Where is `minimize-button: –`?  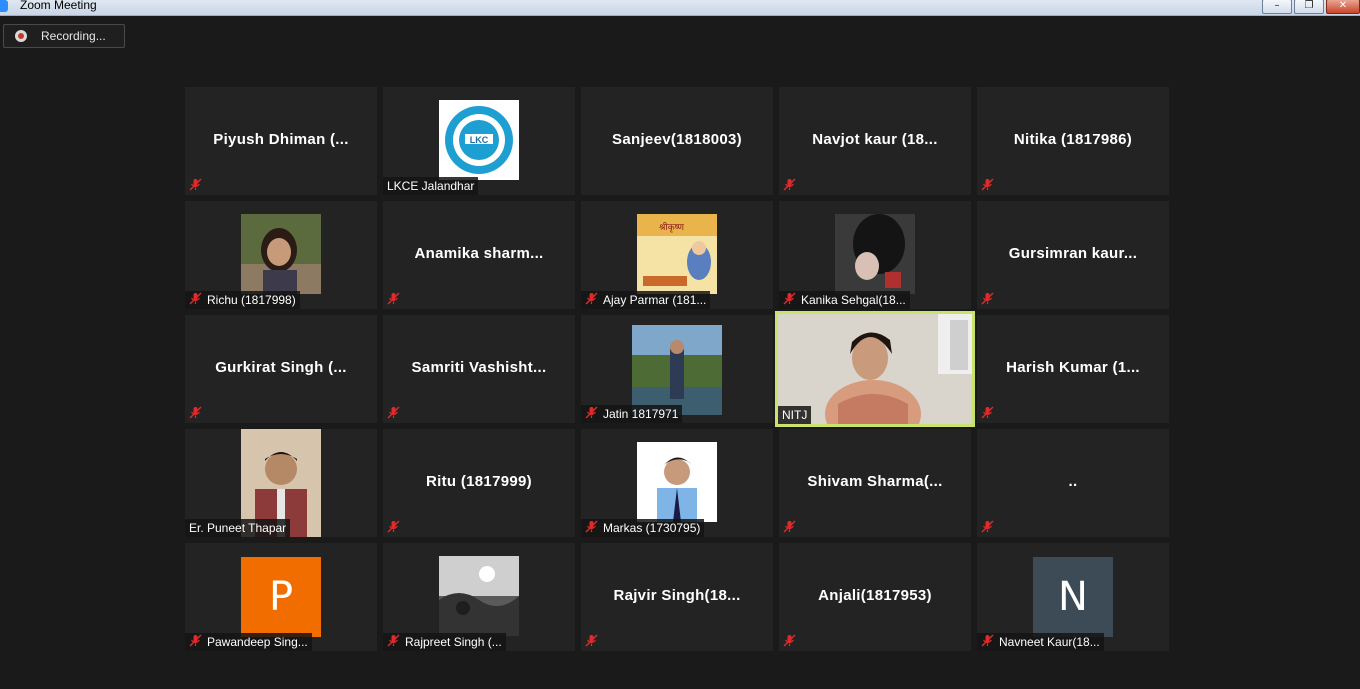
minimize-button: – is located at coordinates (1277, 7).